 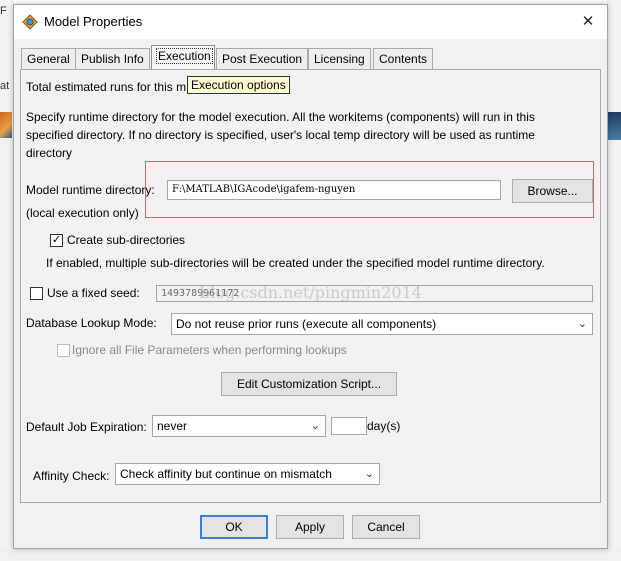 I want to click on background-app-icon, so click(x=6, y=125).